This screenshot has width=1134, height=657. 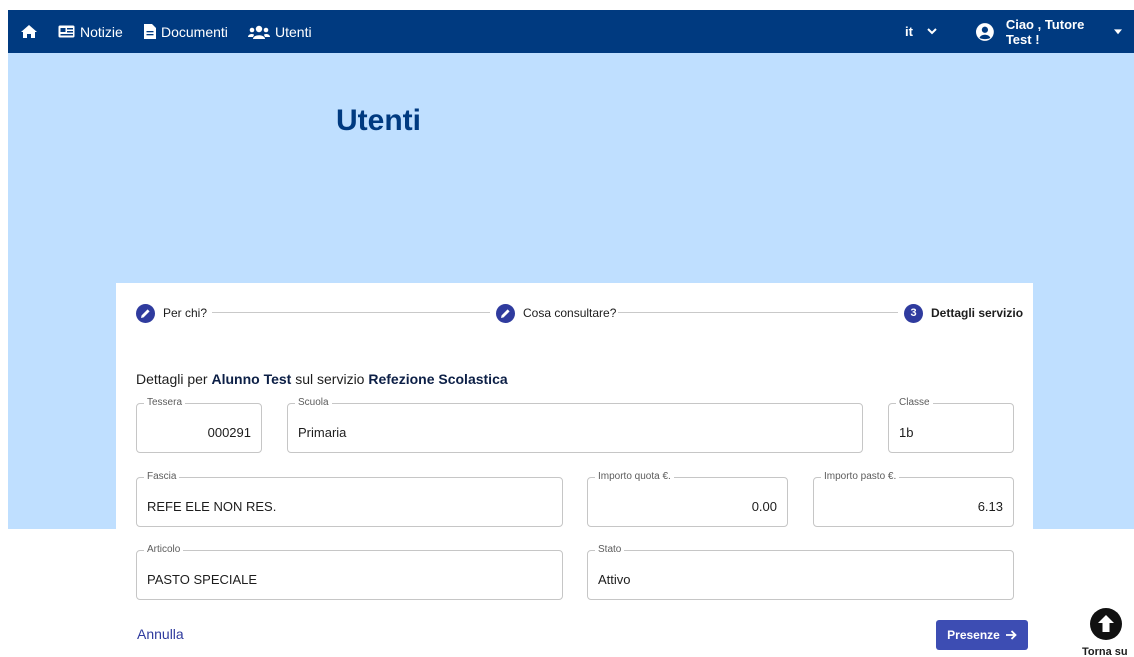 I want to click on home-icon, so click(x=29, y=31).